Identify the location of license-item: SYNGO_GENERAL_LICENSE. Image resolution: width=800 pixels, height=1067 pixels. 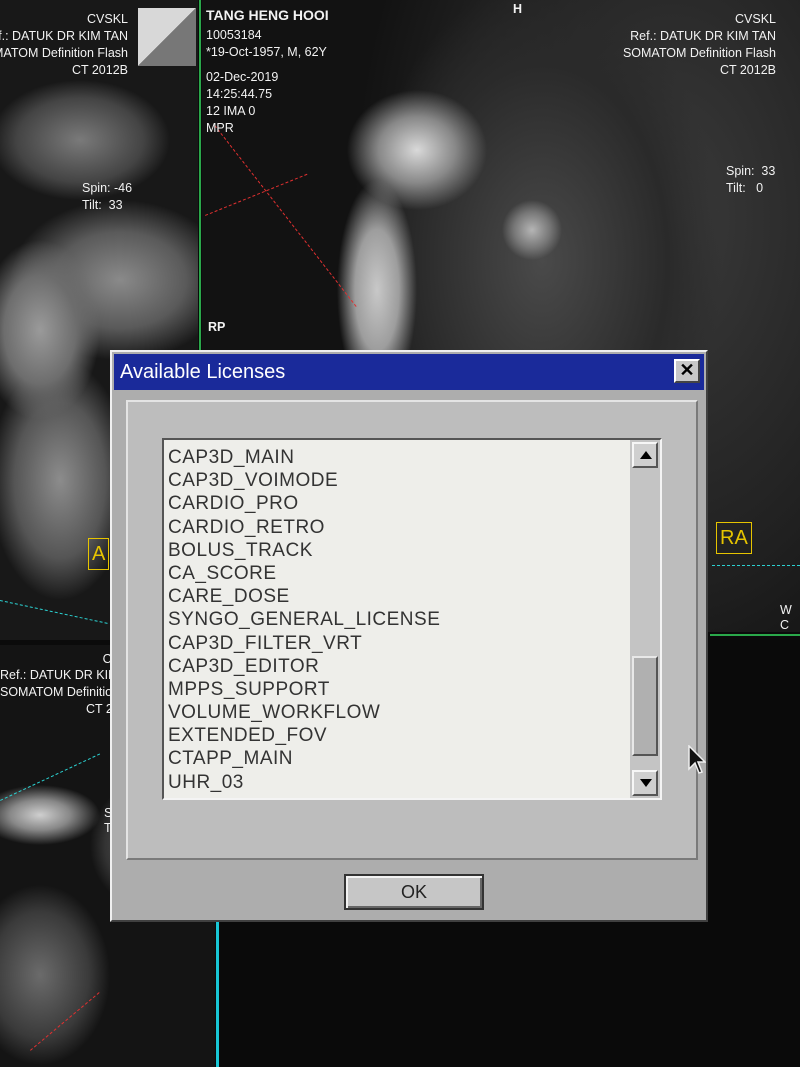
(398, 619).